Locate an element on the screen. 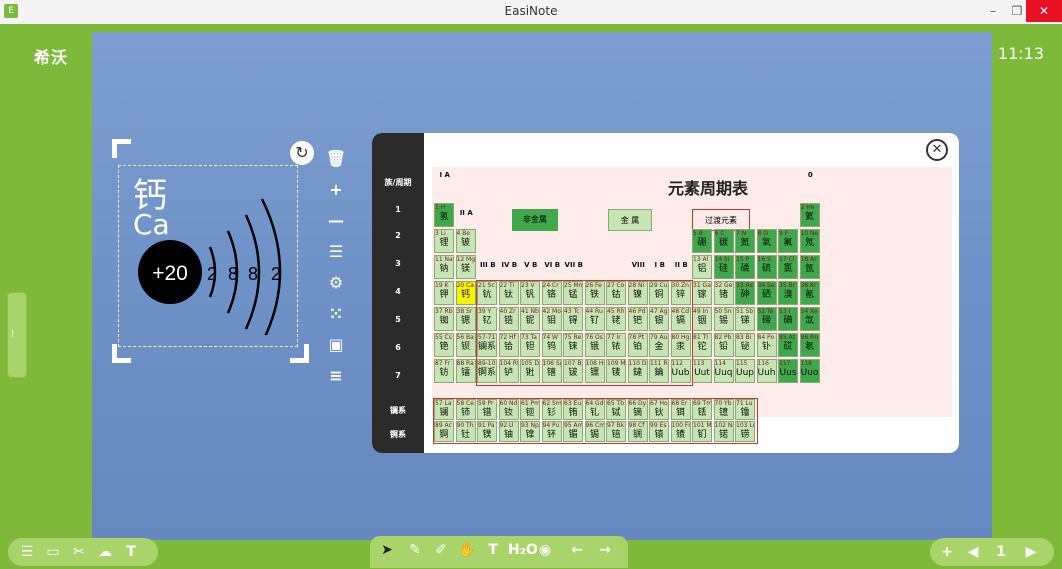 This screenshot has height=569, width=1062. element-cell: 118 Uuo is located at coordinates (809, 371).